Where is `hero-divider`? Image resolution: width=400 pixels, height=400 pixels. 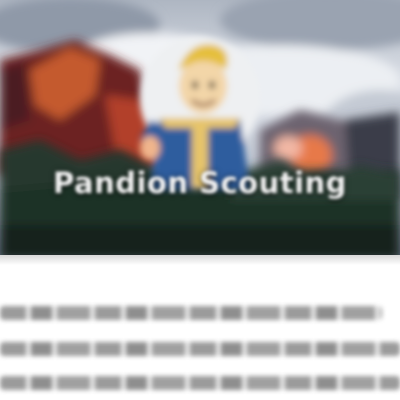
hero-divider is located at coordinates (200, 260).